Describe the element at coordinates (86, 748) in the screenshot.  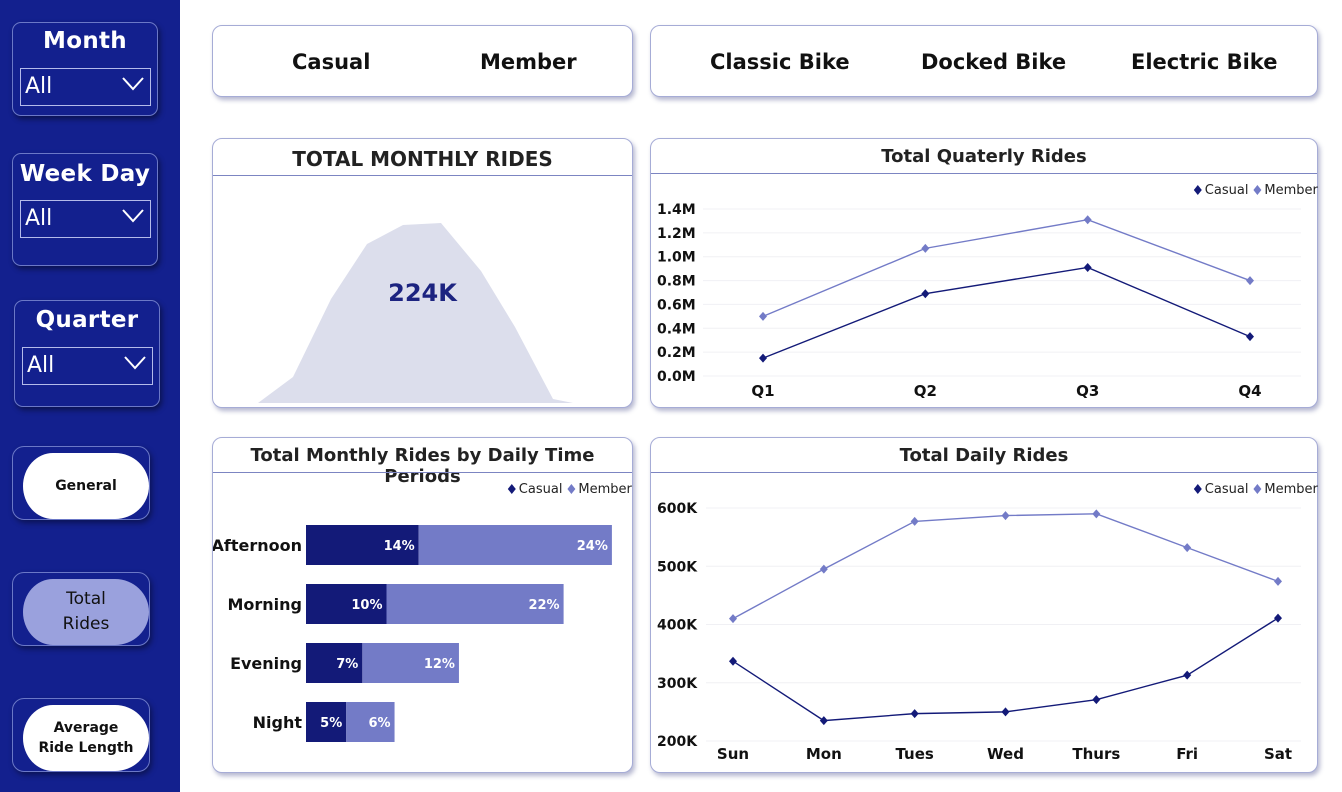
I see `avg-ride-label-line2: Ride Length` at that location.